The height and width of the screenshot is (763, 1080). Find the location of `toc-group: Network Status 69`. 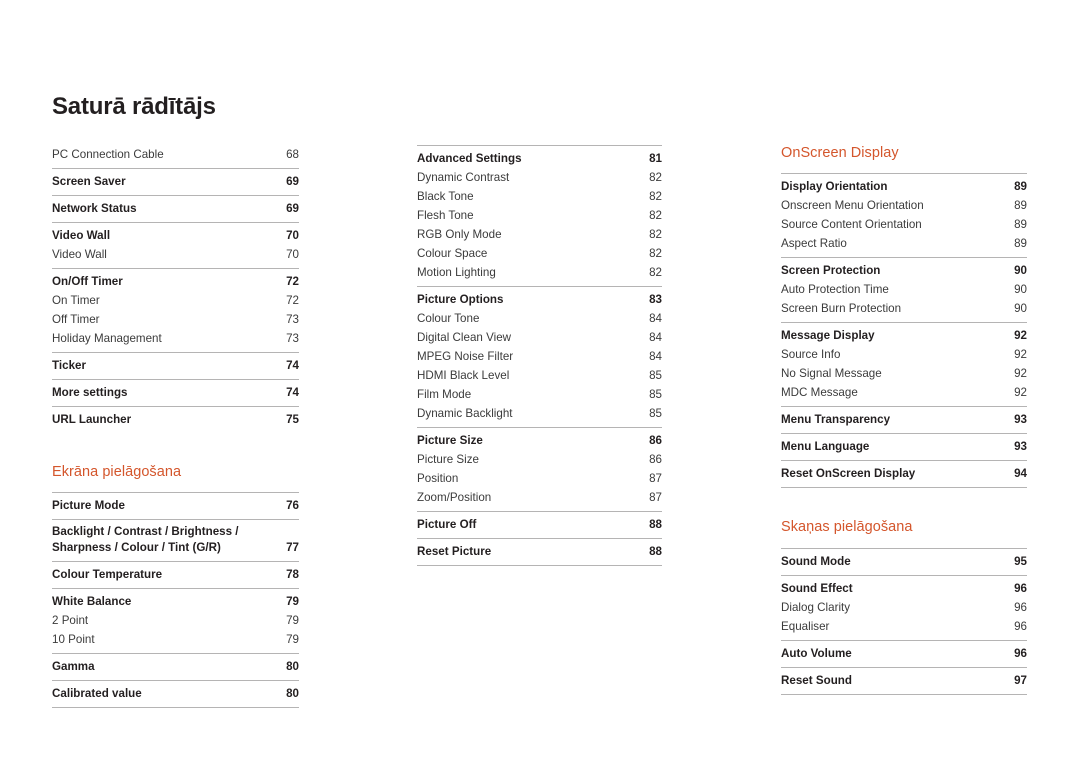

toc-group: Network Status 69 is located at coordinates (175, 208).